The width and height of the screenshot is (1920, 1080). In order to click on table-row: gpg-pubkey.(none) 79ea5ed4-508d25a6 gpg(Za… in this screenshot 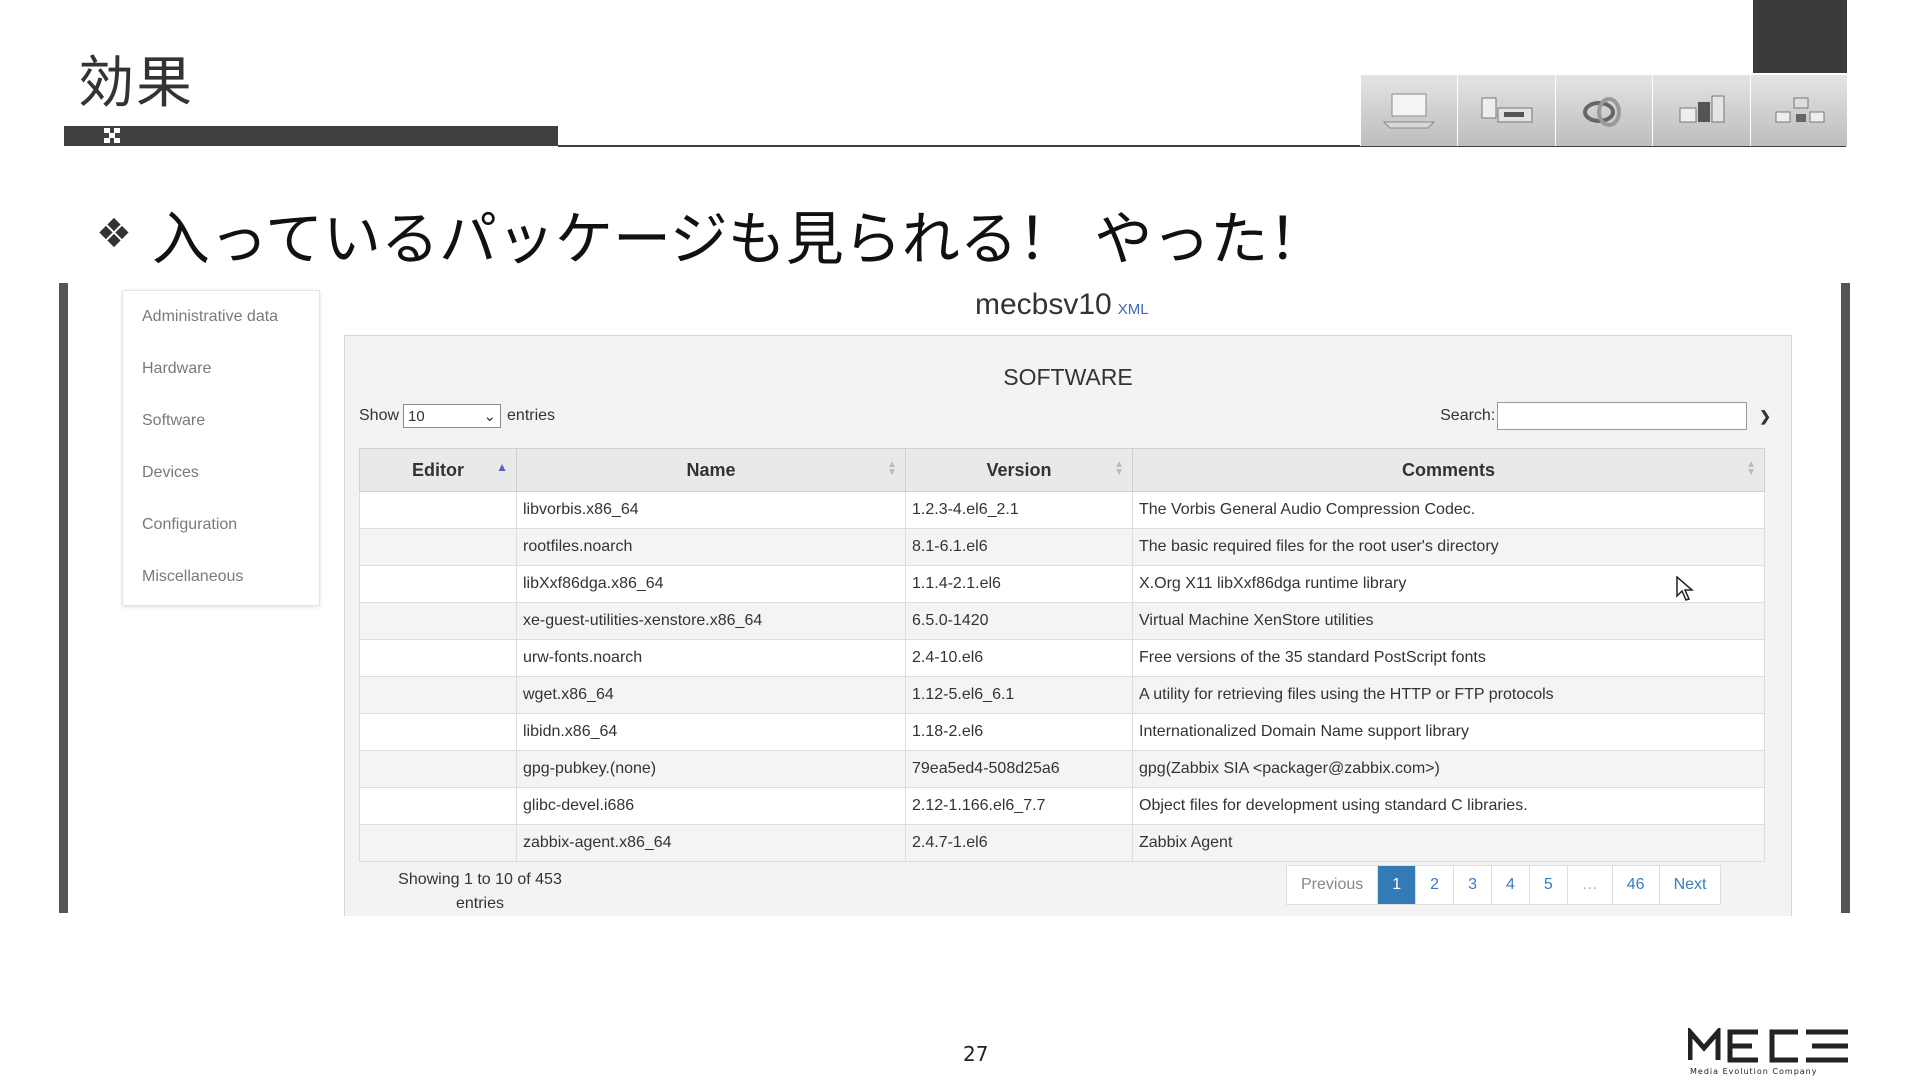, I will do `click(1062, 769)`.